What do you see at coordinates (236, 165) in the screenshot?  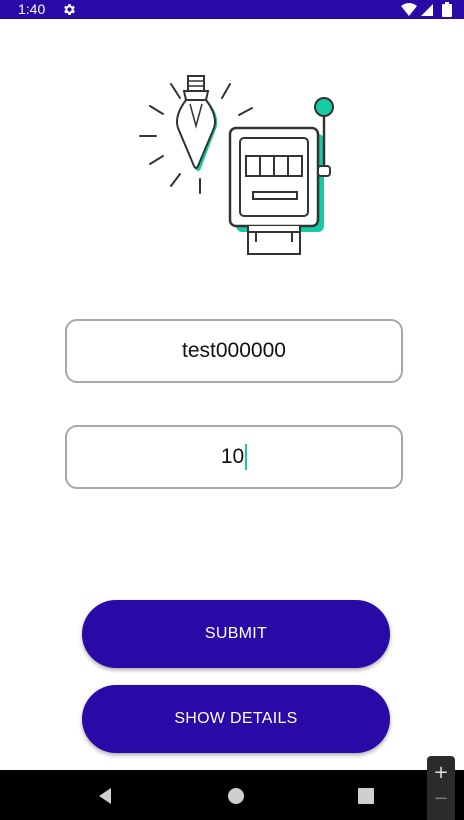 I see `lightbulb-slot-machine-icon` at bounding box center [236, 165].